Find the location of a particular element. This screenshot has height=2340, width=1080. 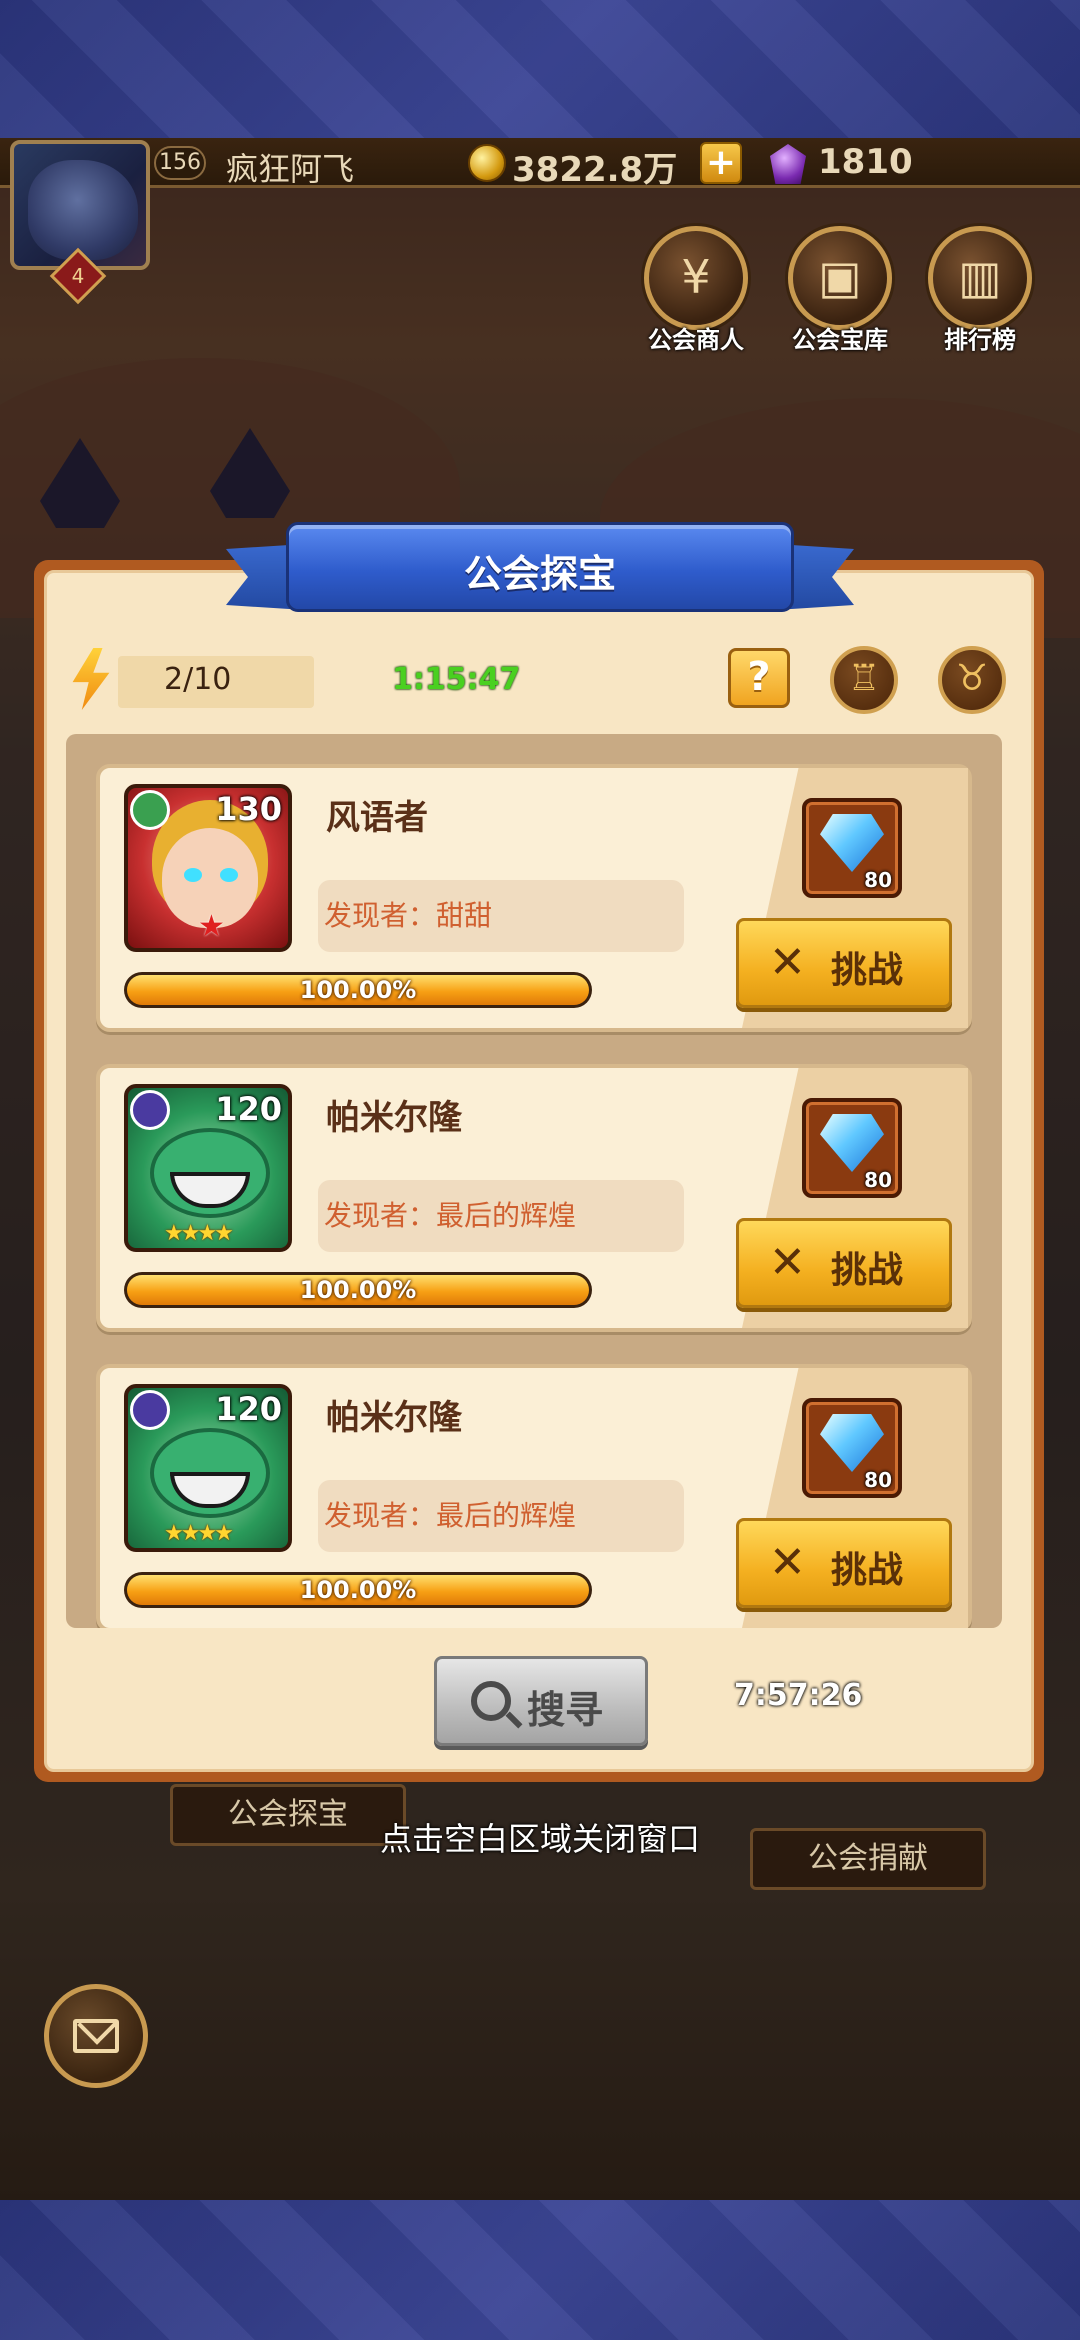

energy-timer: 1:15:47 is located at coordinates (456, 679).